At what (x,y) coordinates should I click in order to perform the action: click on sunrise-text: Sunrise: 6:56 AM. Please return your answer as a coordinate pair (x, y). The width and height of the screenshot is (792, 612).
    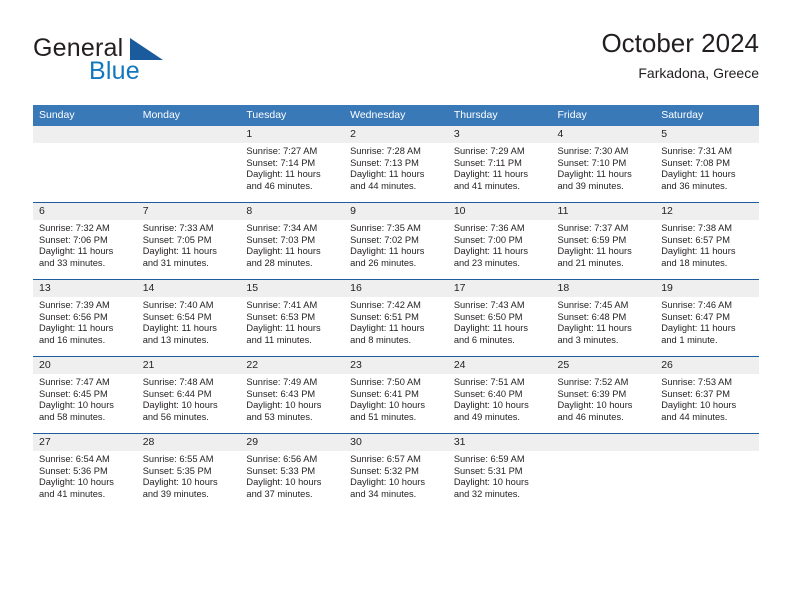
    Looking at the image, I should click on (282, 459).